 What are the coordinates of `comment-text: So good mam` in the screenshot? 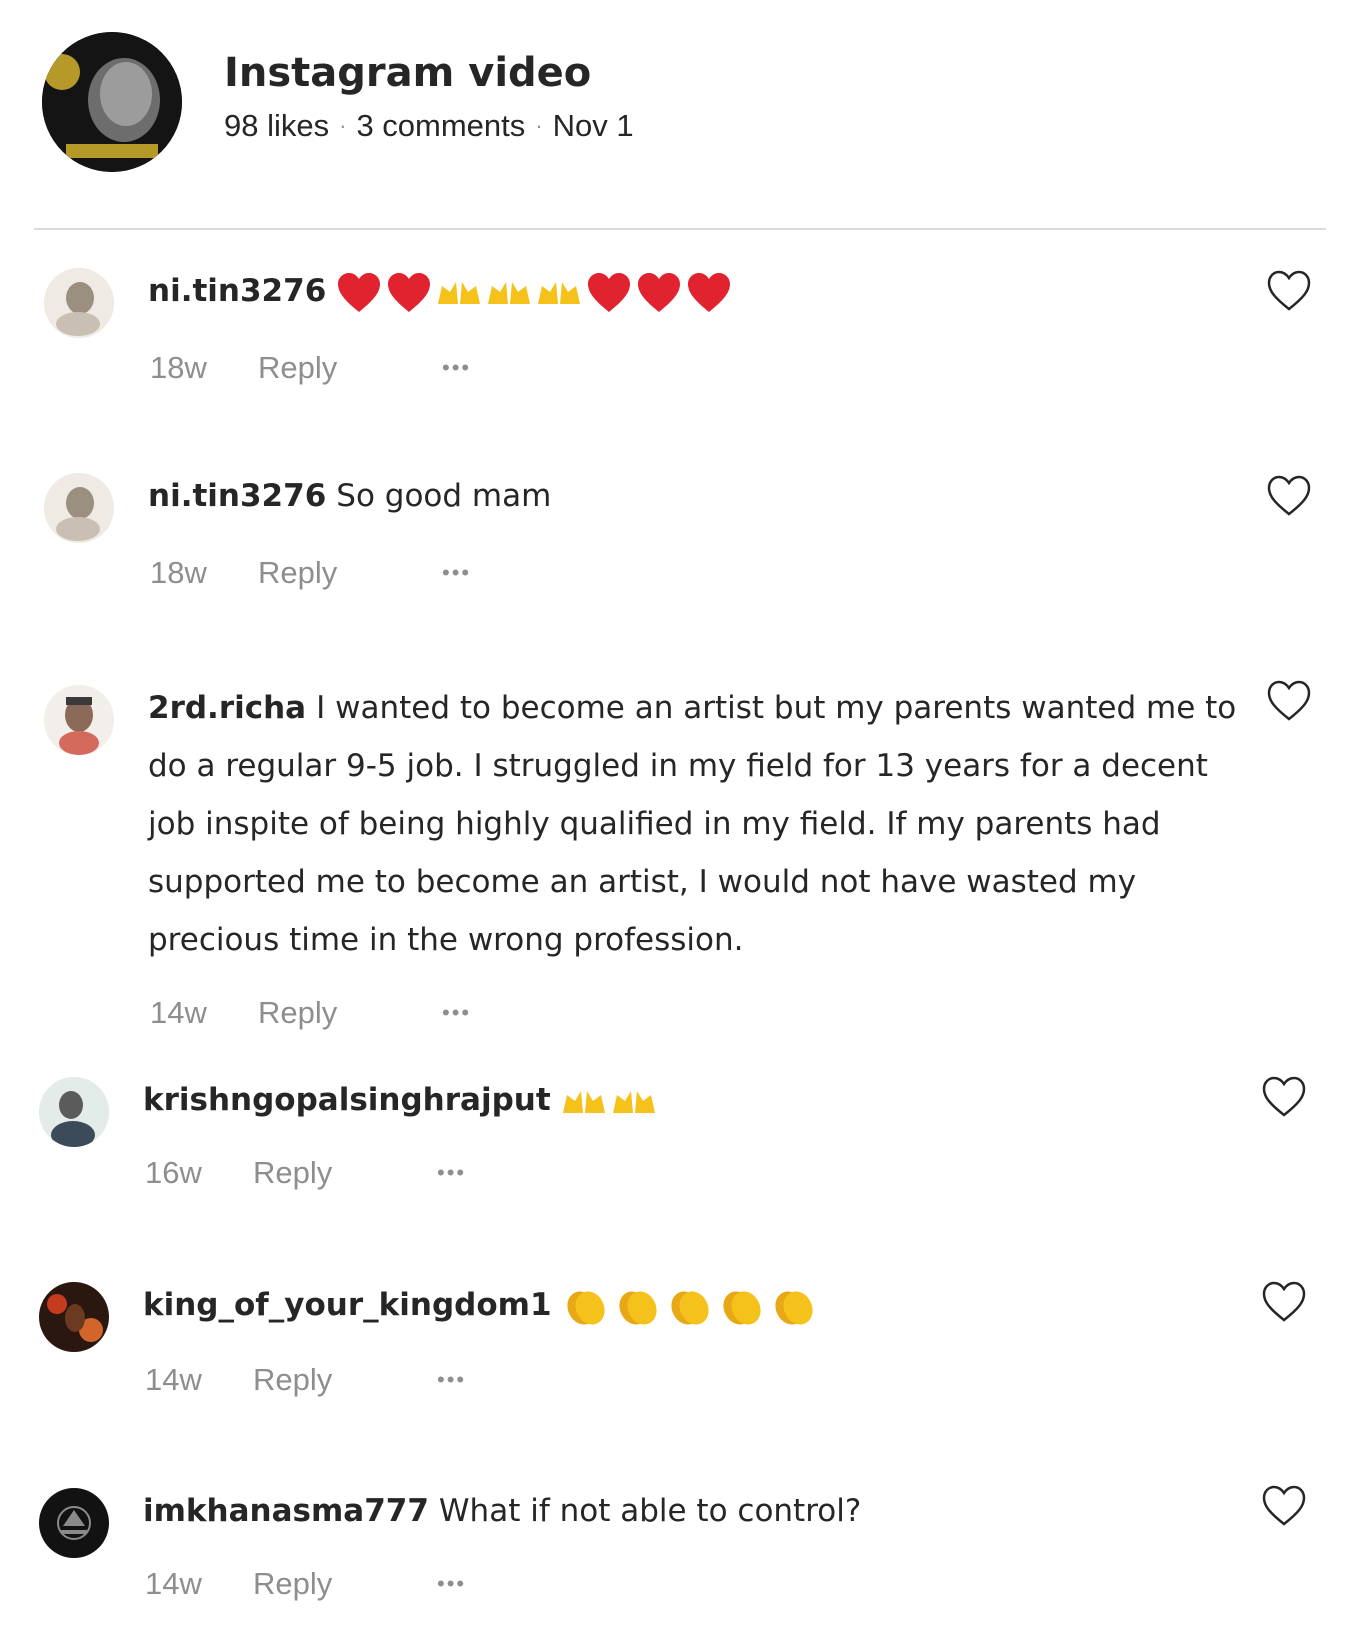 It's located at (444, 496).